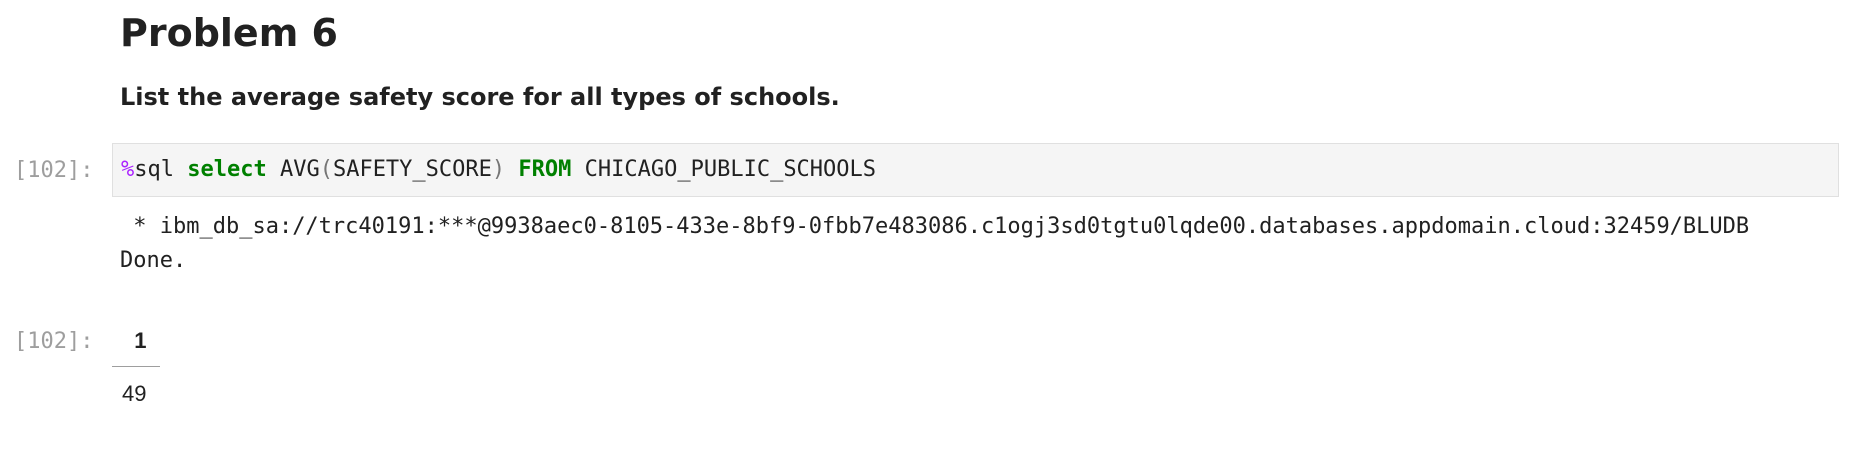 The width and height of the screenshot is (1860, 458). What do you see at coordinates (161, 169) in the screenshot?
I see `code-token: sql` at bounding box center [161, 169].